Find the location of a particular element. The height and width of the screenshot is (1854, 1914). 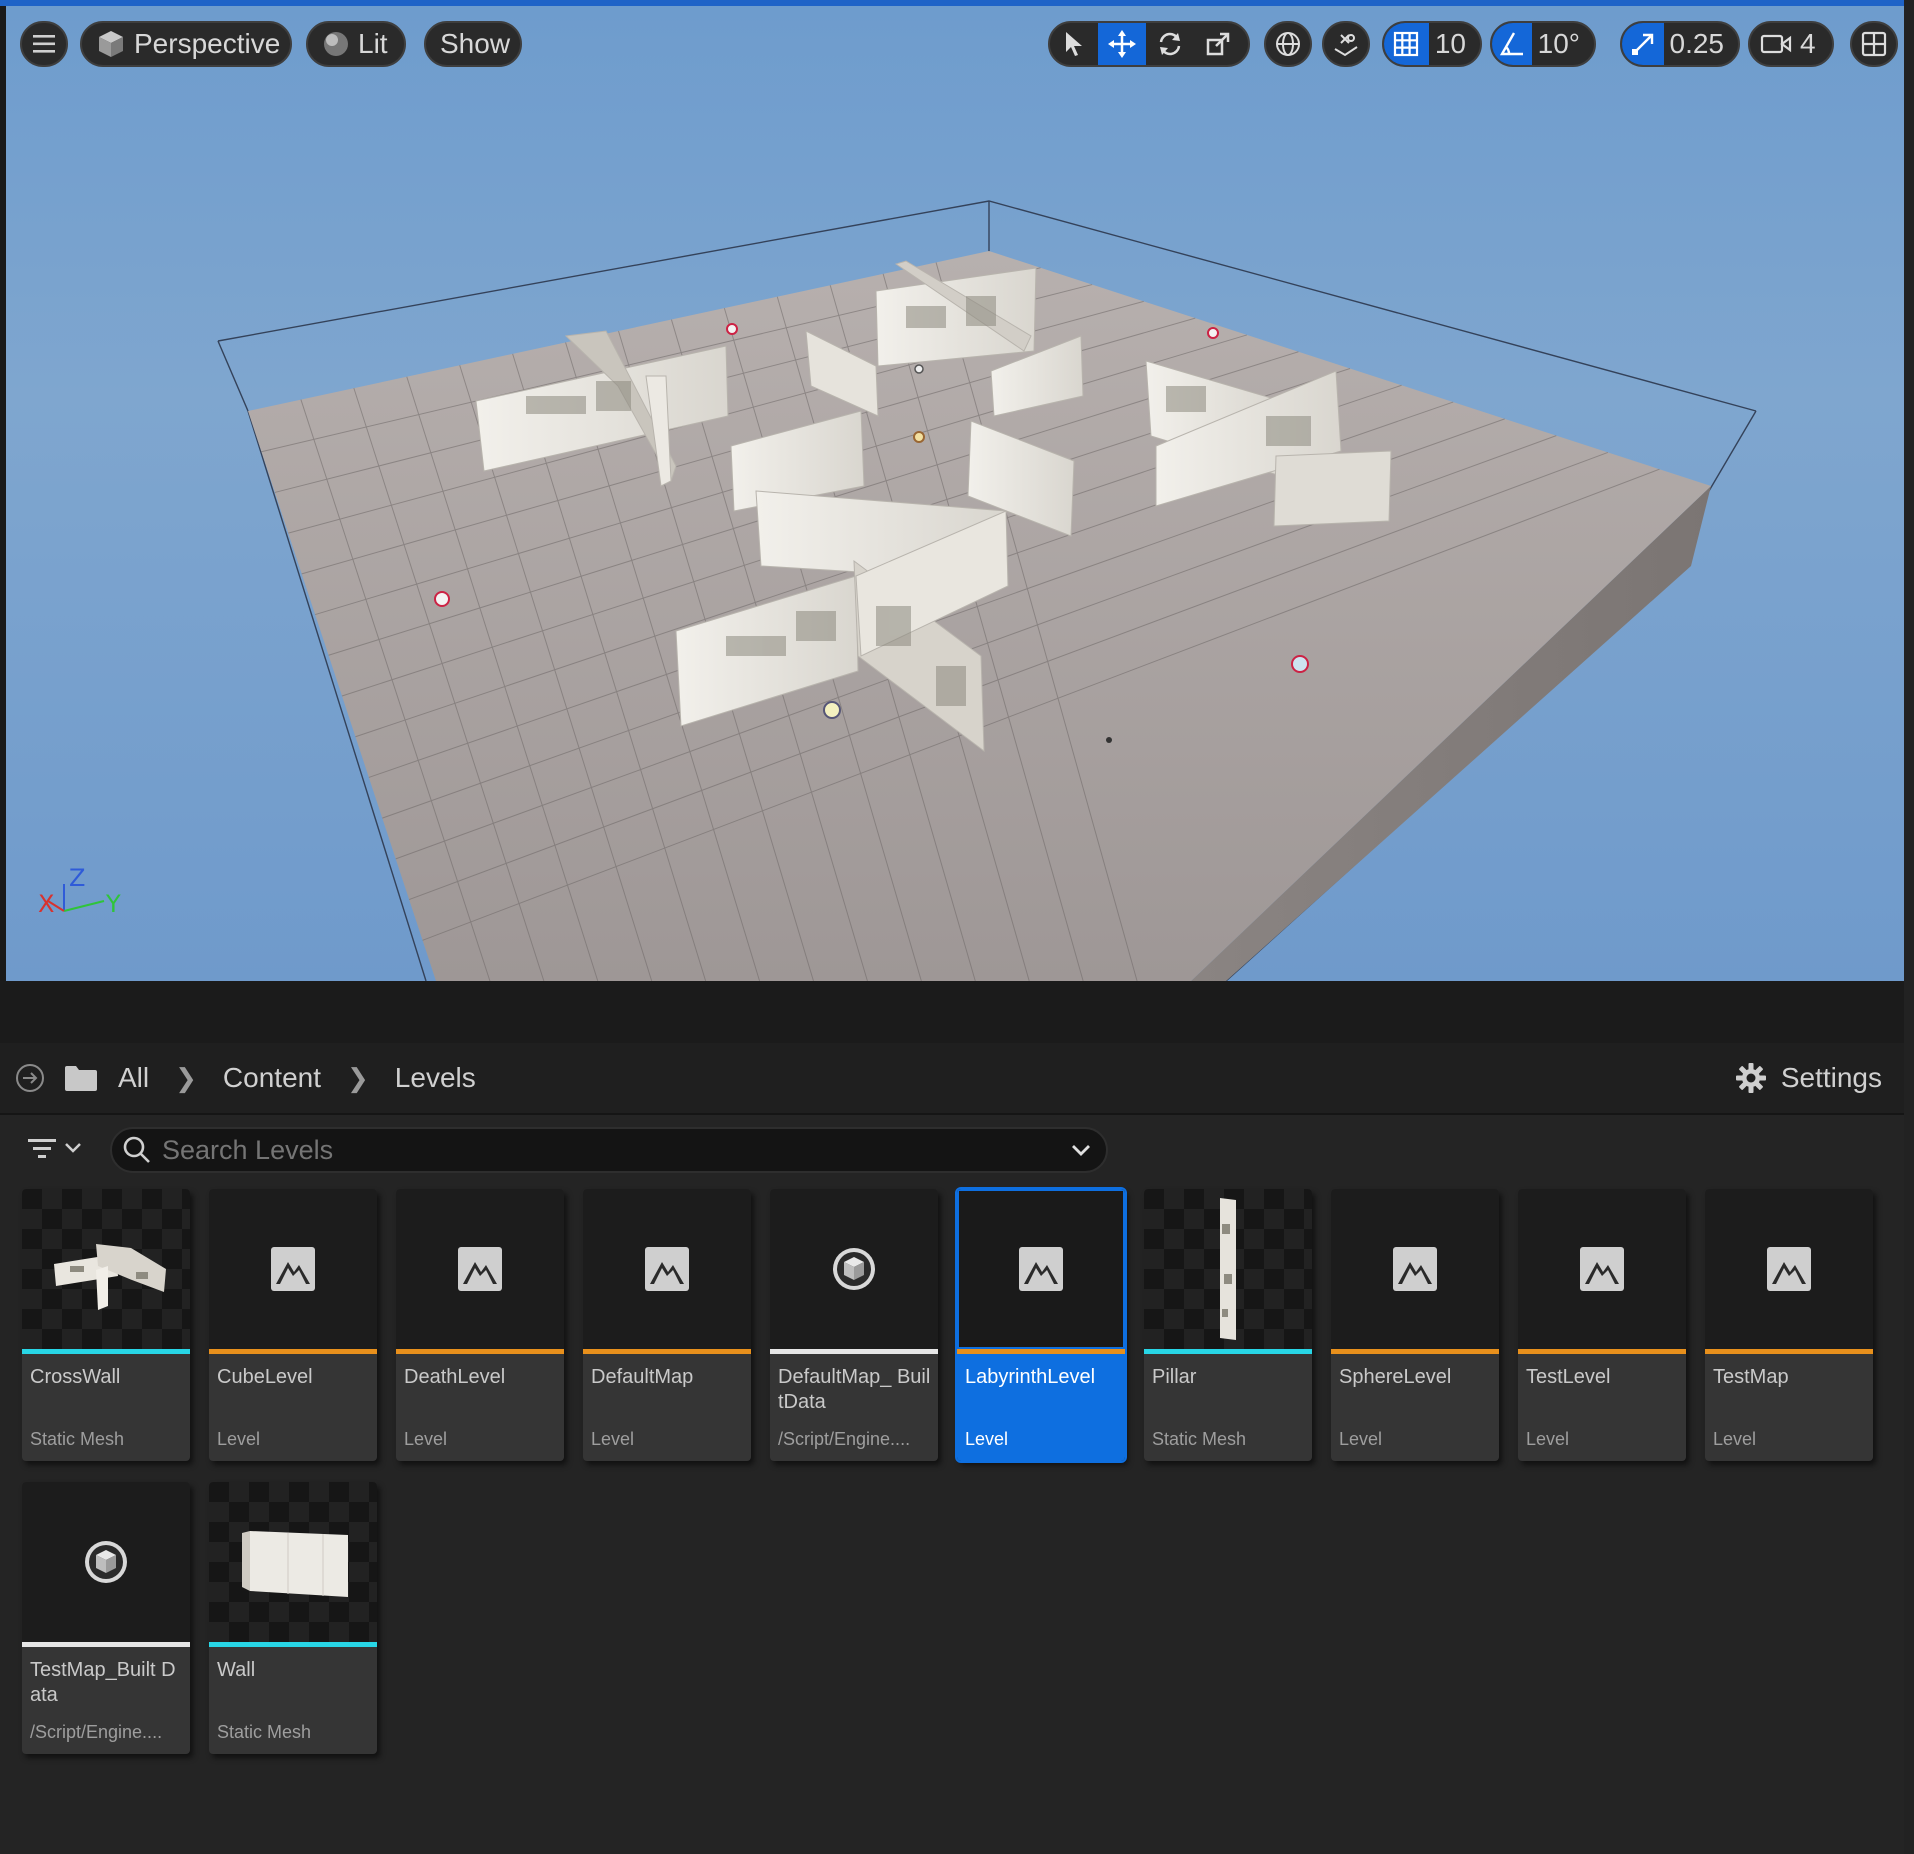

wall-mesh-icon is located at coordinates (295, 1564).